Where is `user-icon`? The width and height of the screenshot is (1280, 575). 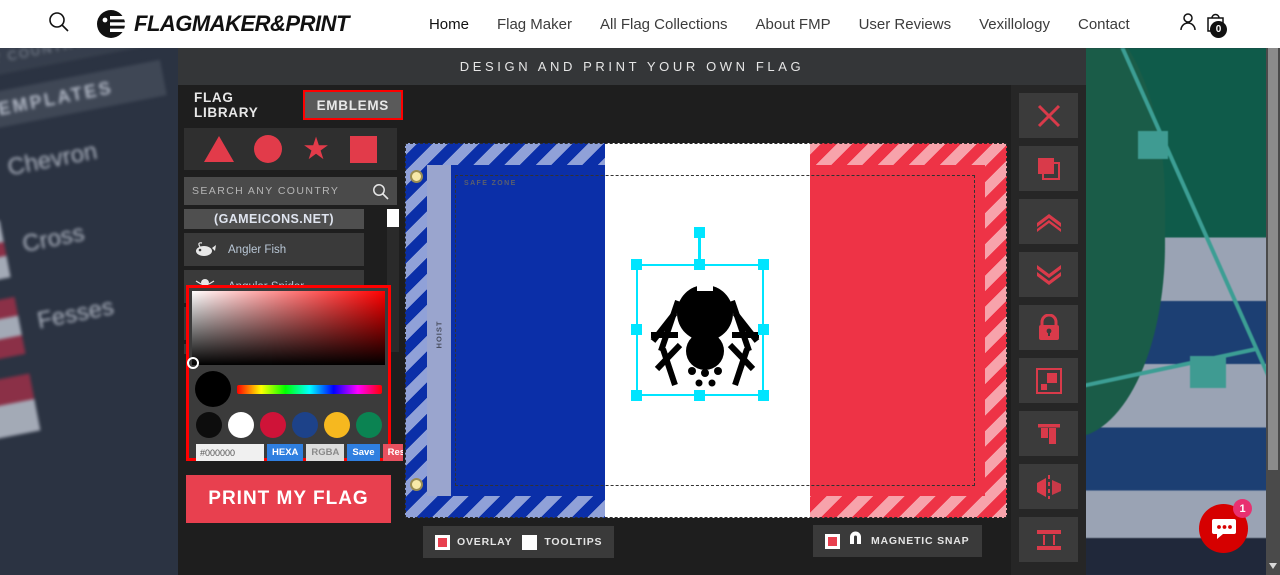
user-icon is located at coordinates (1188, 24).